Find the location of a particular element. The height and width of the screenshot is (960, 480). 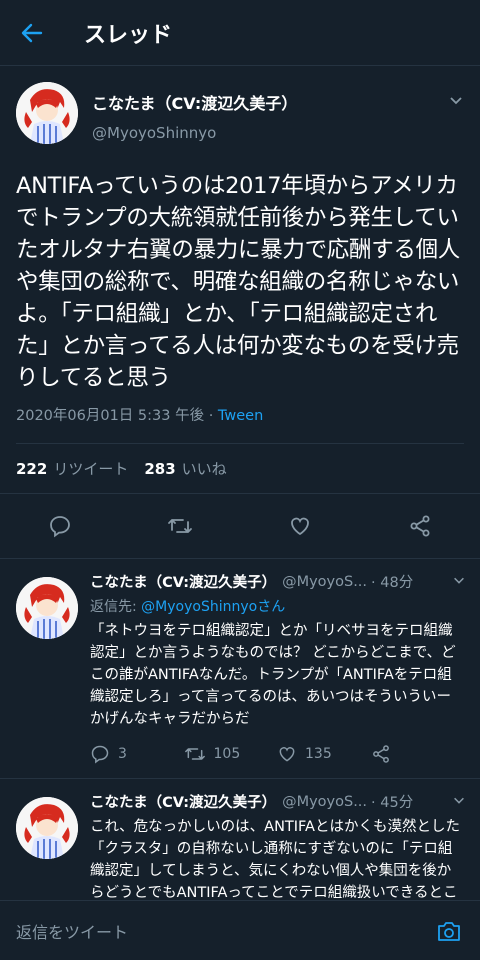

camera-icon is located at coordinates (449, 931).